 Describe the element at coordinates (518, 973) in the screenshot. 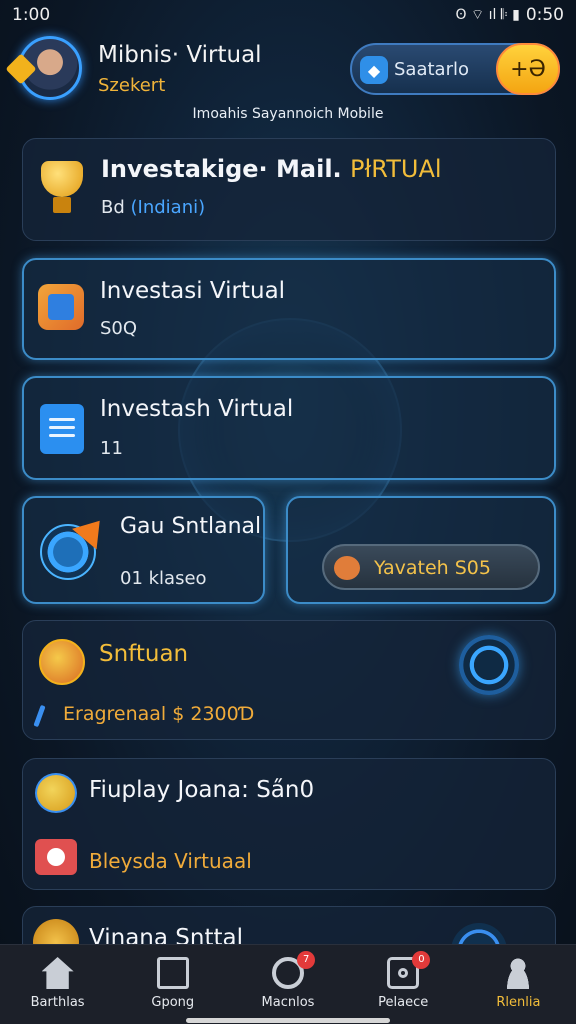

I see `profile-icon` at that location.